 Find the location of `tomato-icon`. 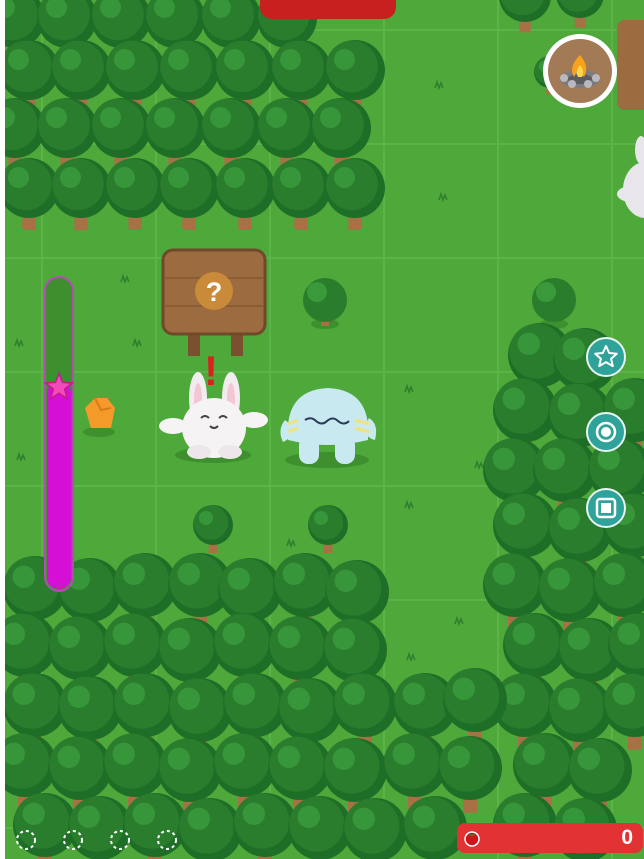

tomato-icon is located at coordinates (472, 839).